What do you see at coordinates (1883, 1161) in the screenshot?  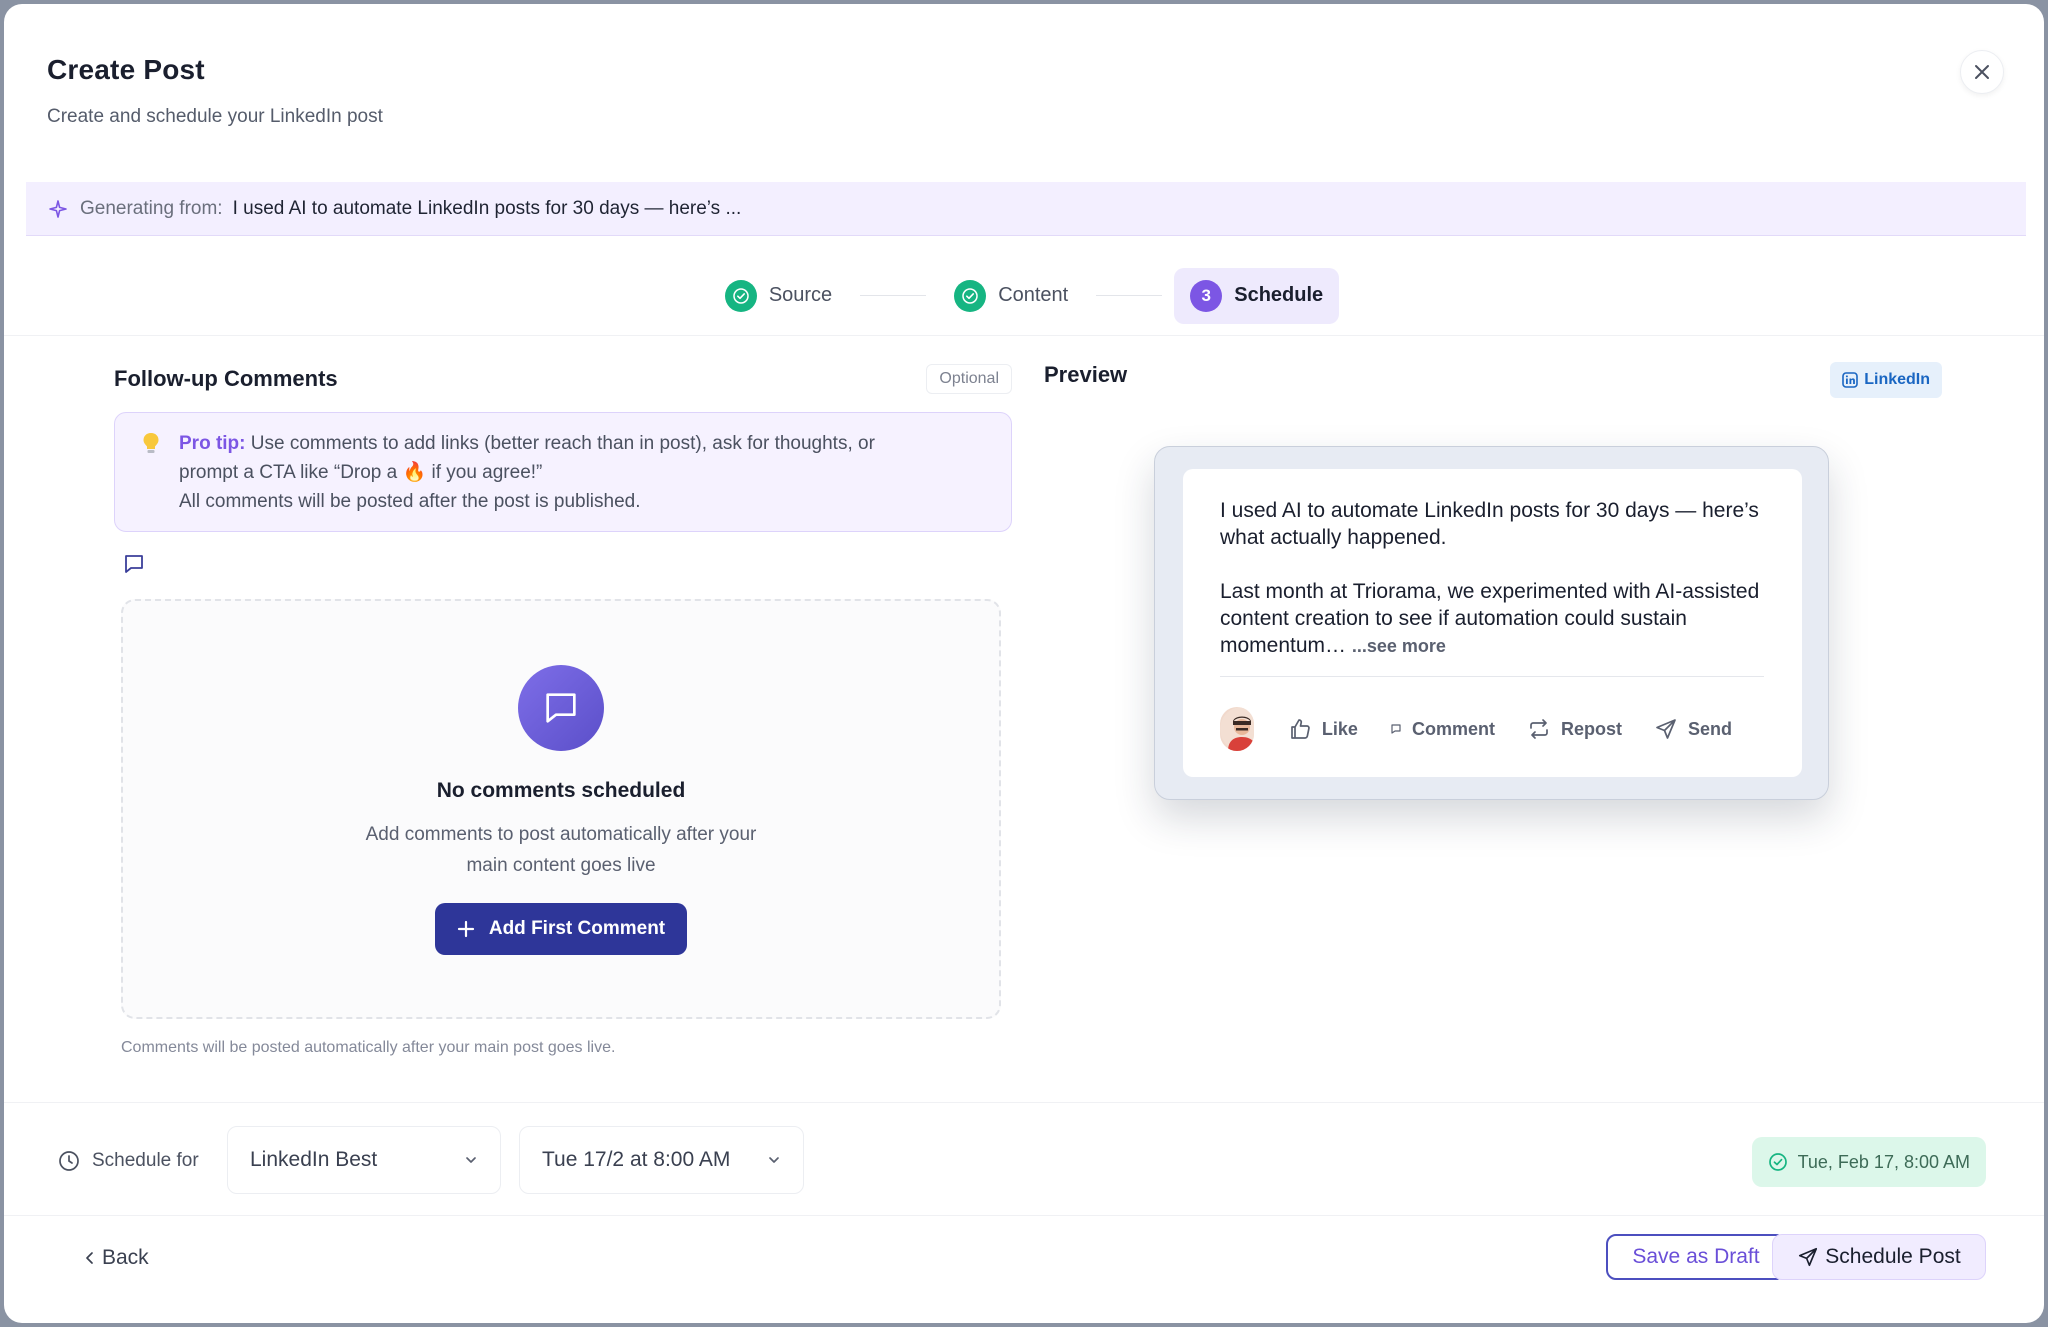 I see `scheduled-time-text: Tue, Feb 17, 8:00 AM` at bounding box center [1883, 1161].